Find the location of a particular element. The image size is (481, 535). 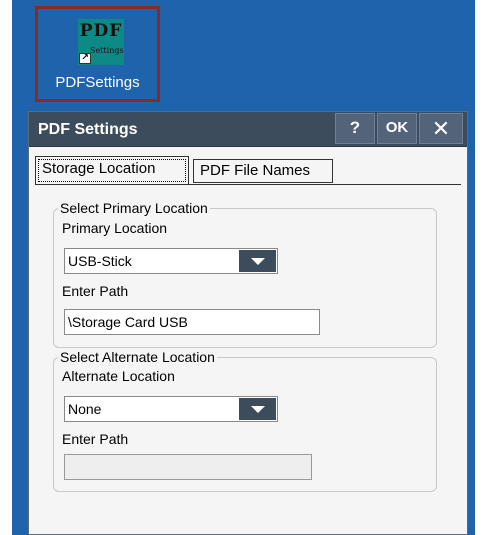

primary-path-input: \Storage Card USB is located at coordinates (192, 322).